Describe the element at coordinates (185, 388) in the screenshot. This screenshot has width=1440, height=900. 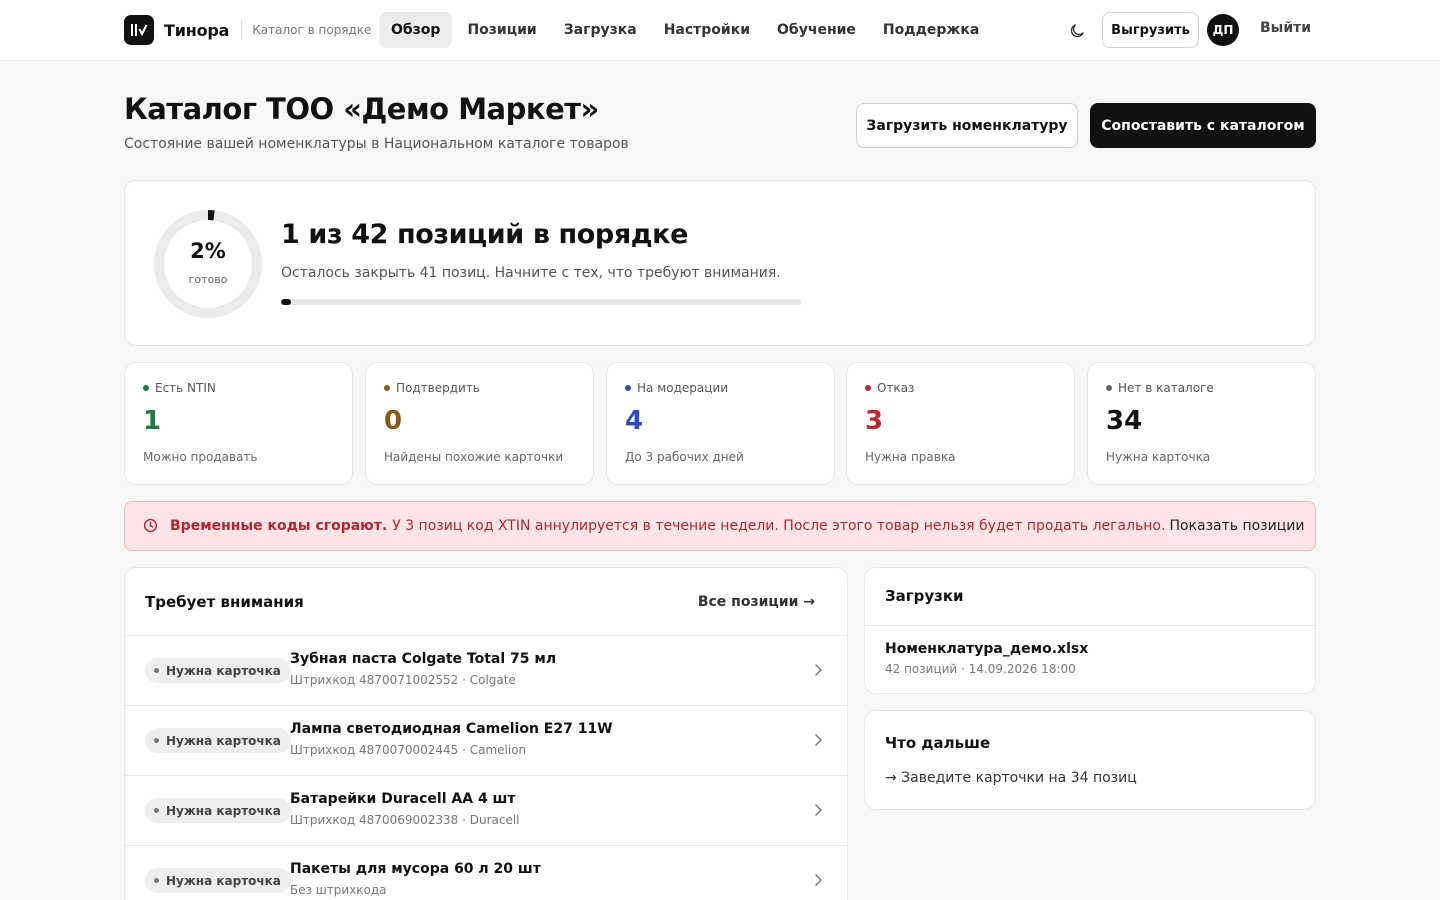
I see `stat-label: Есть NTIN` at that location.